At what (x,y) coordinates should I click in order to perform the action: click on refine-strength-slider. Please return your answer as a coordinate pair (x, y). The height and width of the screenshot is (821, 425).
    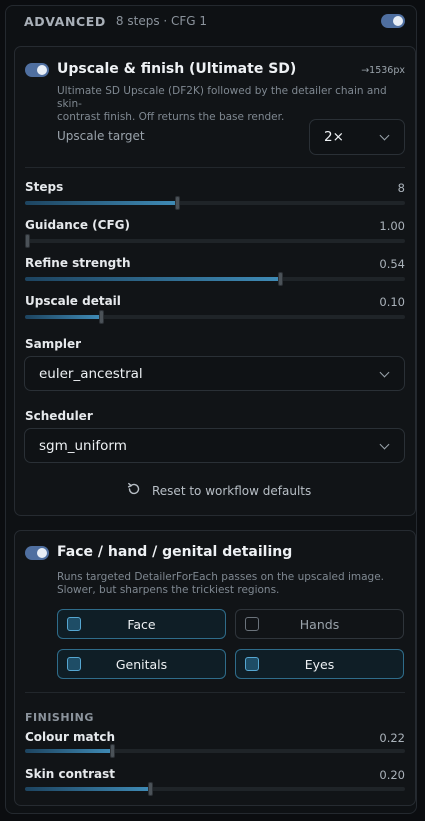
    Looking at the image, I should click on (215, 279).